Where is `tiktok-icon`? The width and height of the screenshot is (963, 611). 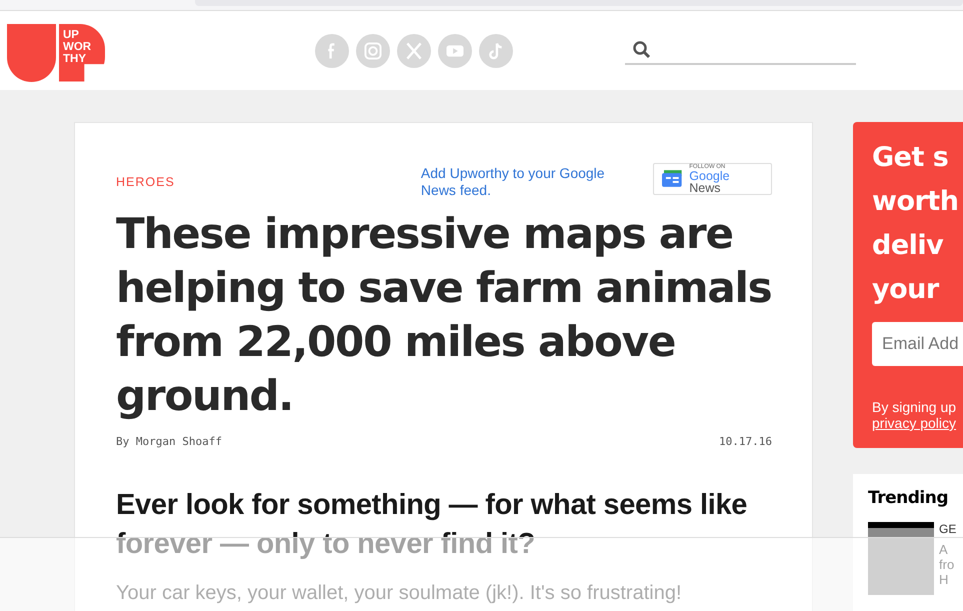
tiktok-icon is located at coordinates (496, 51).